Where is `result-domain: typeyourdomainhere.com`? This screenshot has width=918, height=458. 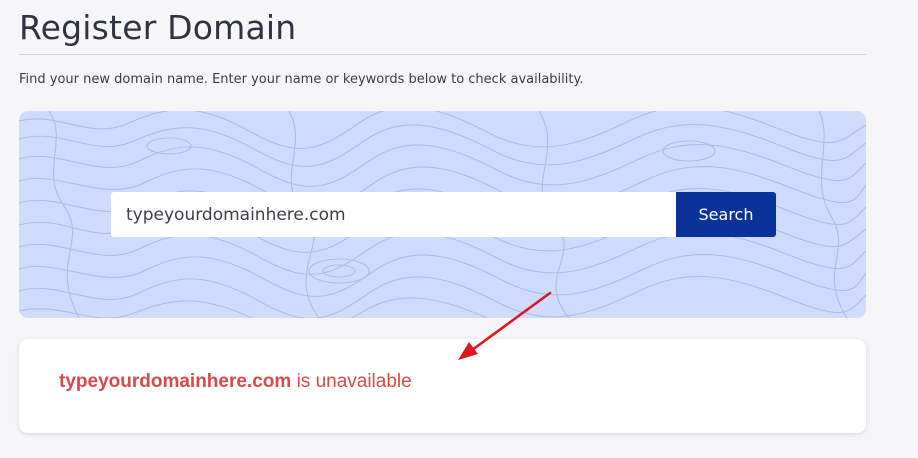 result-domain: typeyourdomainhere.com is located at coordinates (175, 381).